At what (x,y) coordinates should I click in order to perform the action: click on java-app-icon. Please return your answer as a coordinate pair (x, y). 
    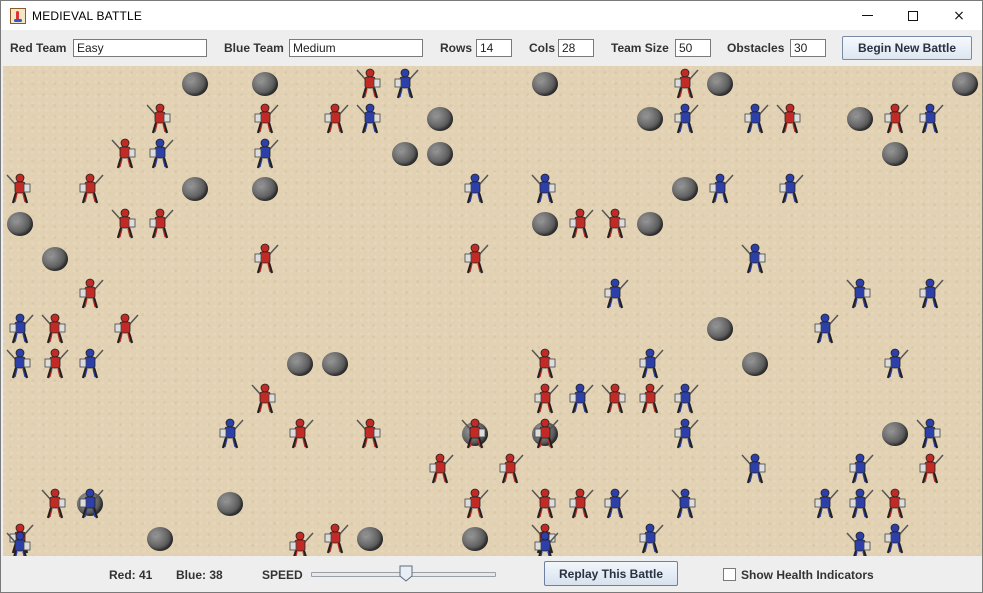
    Looking at the image, I should click on (18, 15).